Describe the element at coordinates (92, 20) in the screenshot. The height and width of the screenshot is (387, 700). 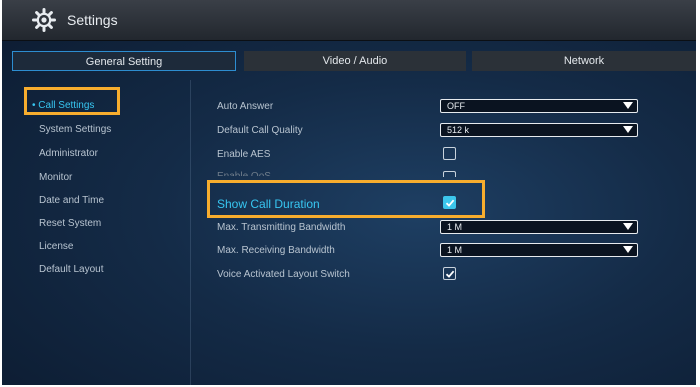
I see `page-title: Settings` at that location.